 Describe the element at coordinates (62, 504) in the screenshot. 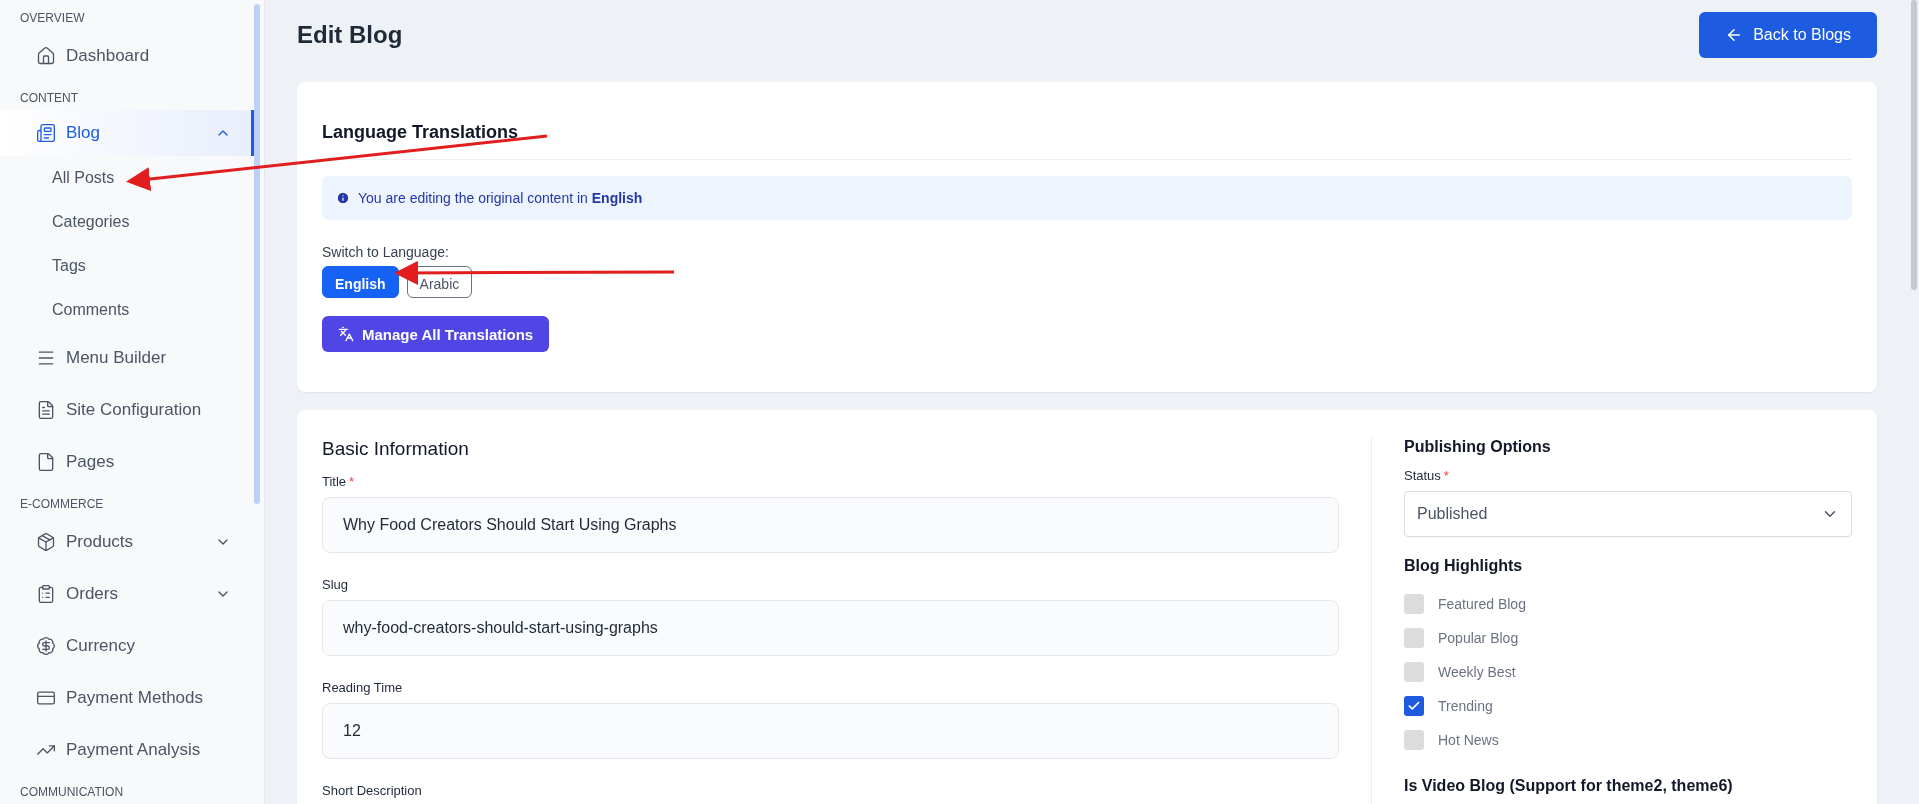

I see `section-heading: E-COMMERCE` at that location.